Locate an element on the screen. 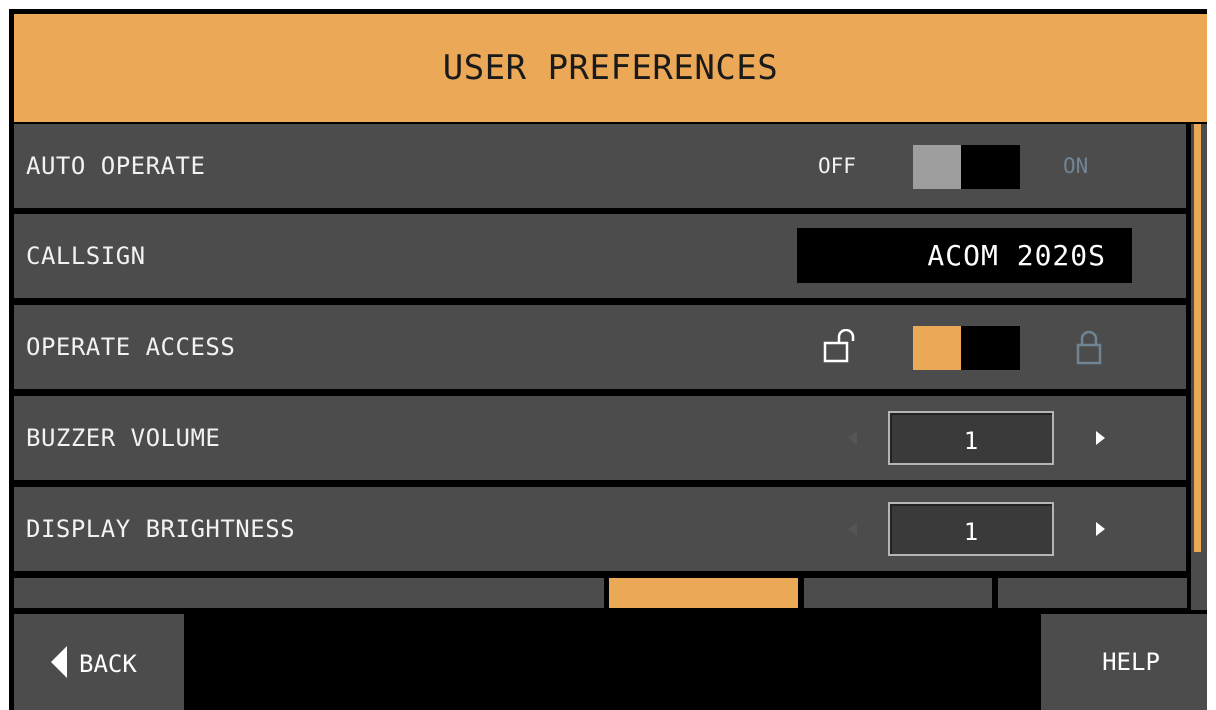  back-arrow-icon is located at coordinates (59, 662).